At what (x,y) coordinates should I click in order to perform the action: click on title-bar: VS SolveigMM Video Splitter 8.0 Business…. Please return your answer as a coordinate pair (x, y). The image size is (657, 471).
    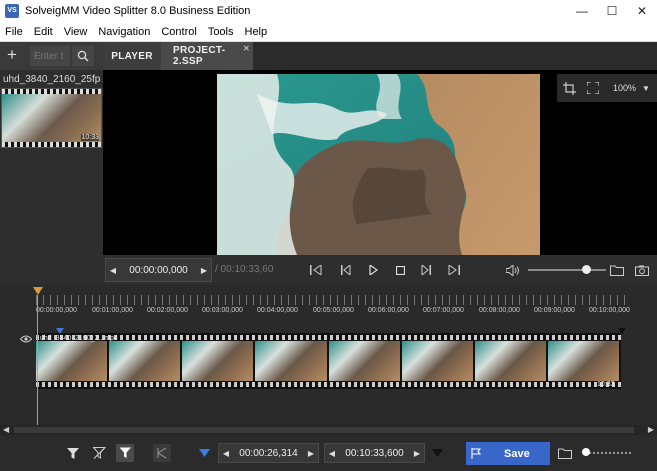
    Looking at the image, I should click on (328, 11).